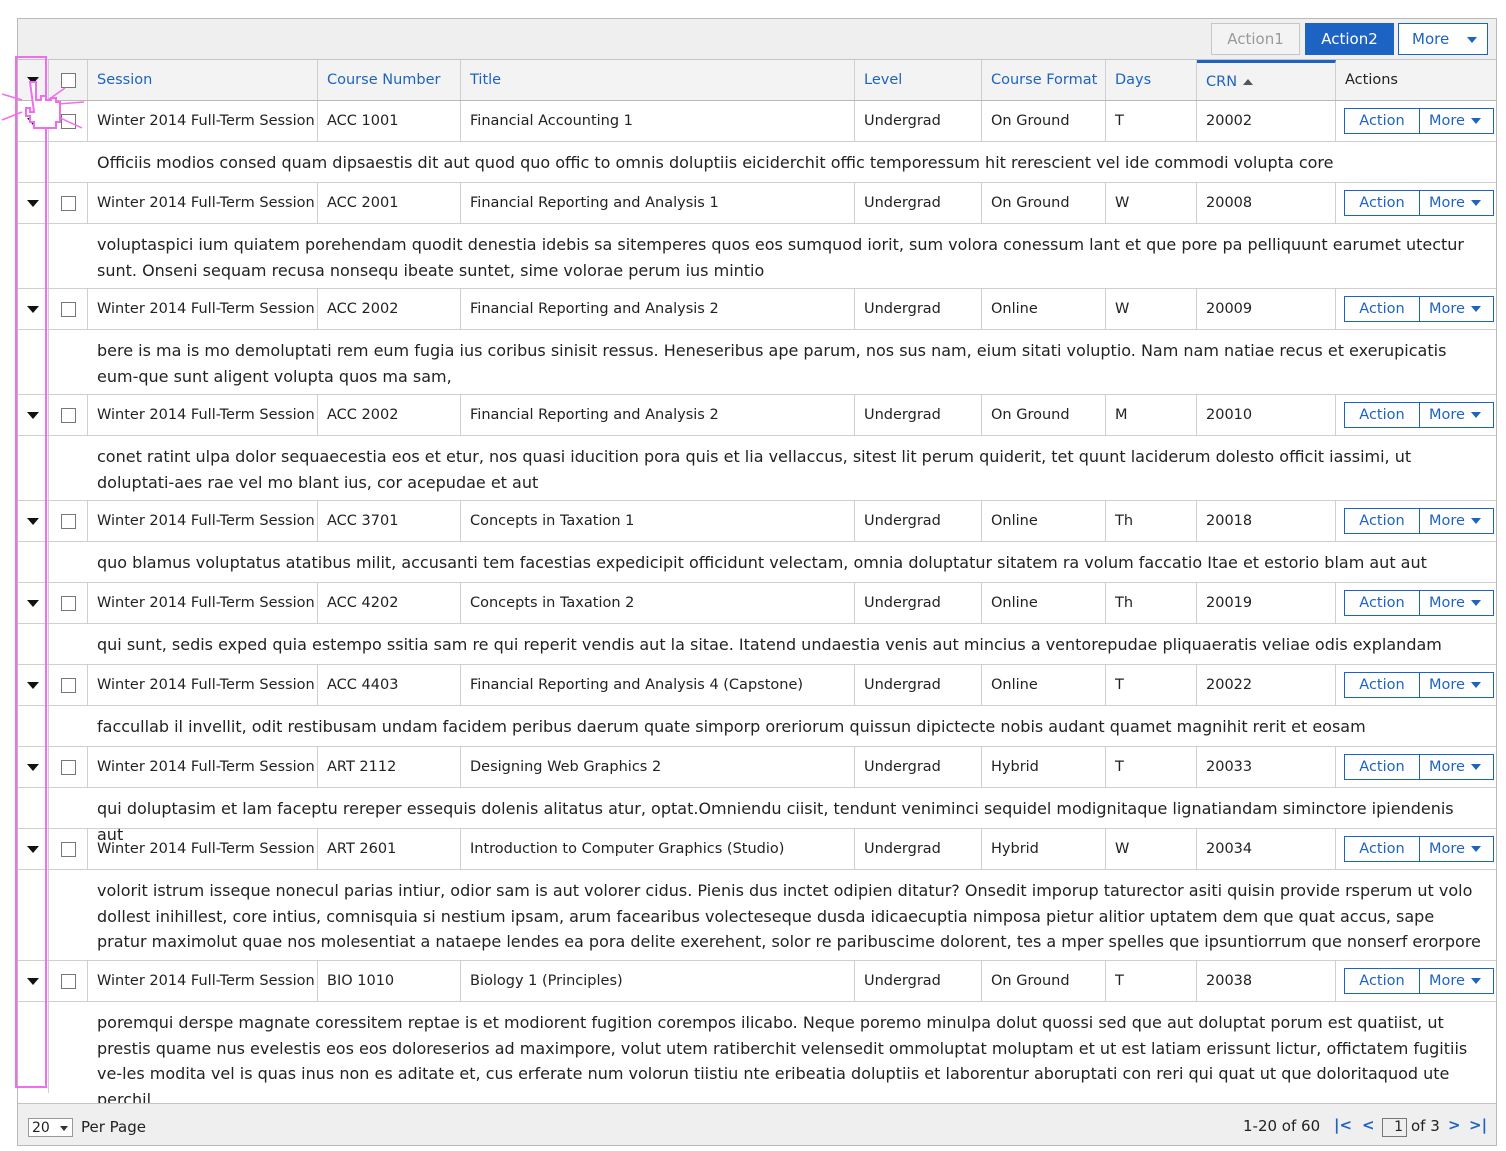 The width and height of the screenshot is (1506, 1151). I want to click on header-level: Level, so click(918, 80).